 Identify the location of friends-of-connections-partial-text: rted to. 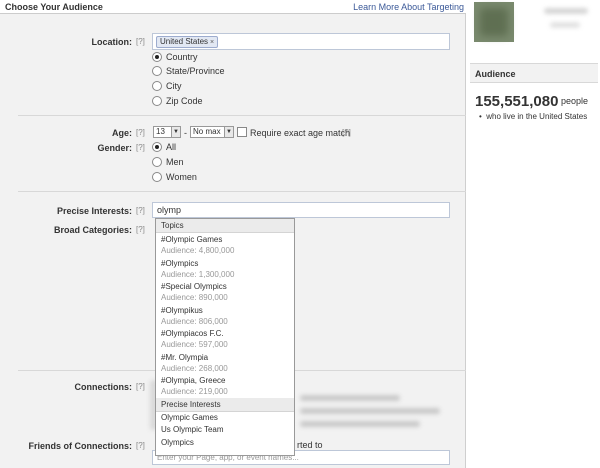
(310, 445).